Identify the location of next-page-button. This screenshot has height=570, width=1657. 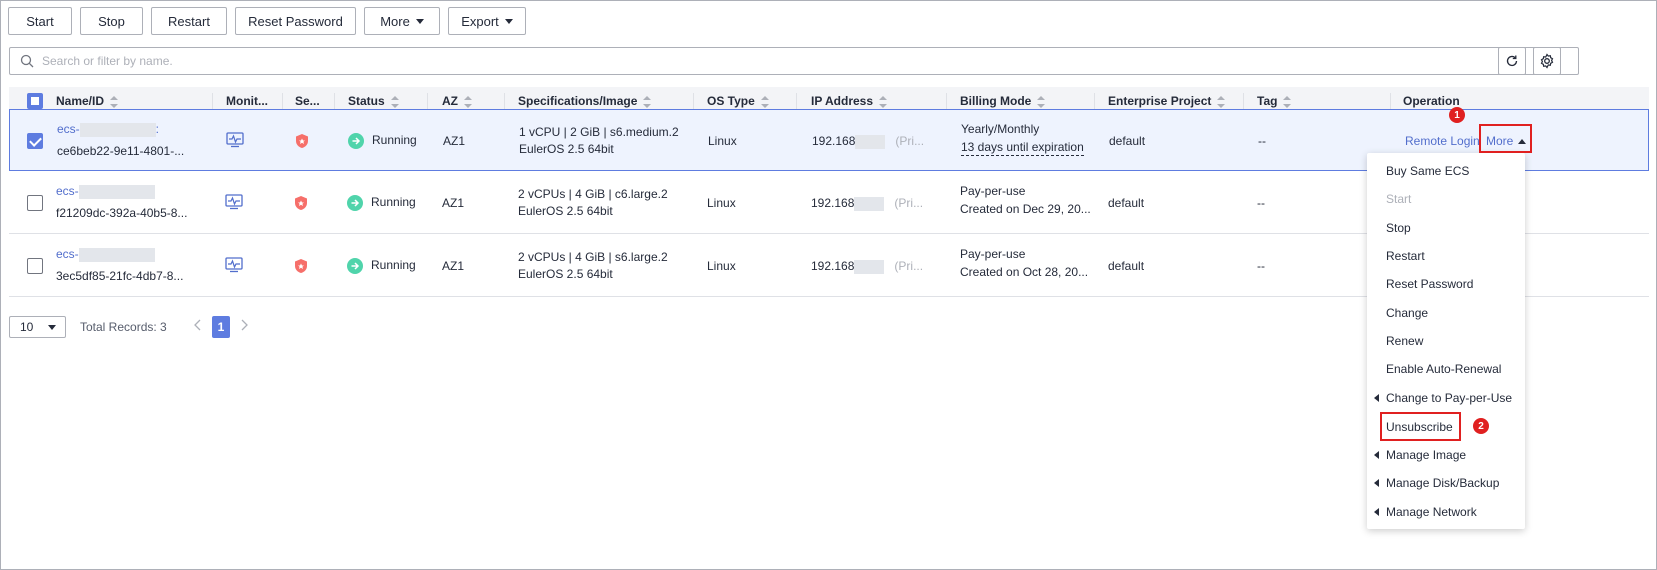
(244, 326).